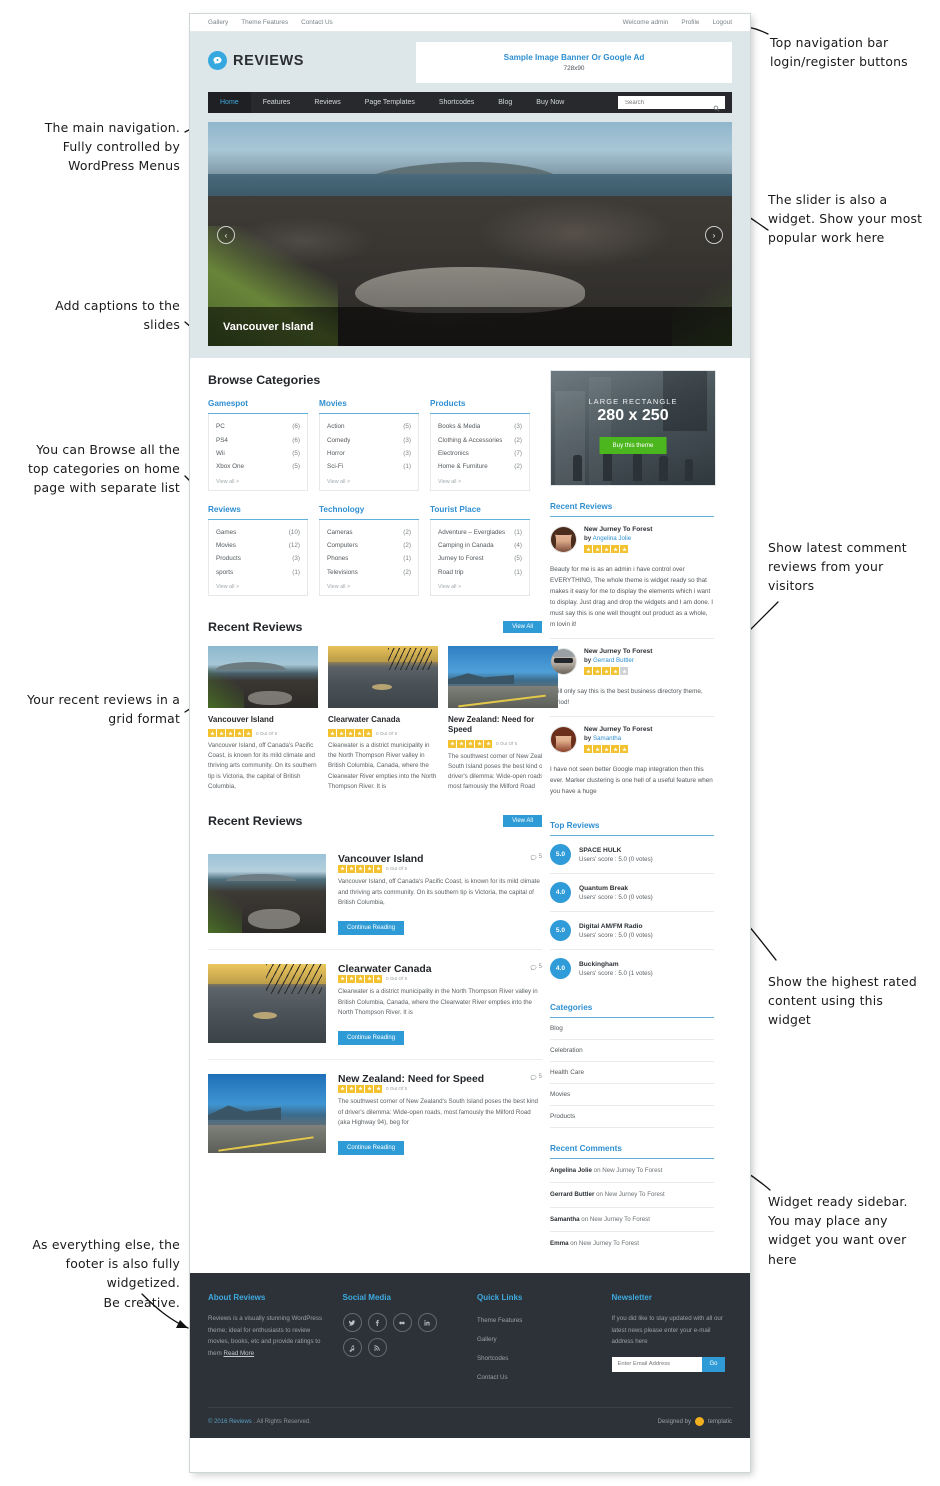  I want to click on topbar-link-profile: Profile, so click(690, 22).